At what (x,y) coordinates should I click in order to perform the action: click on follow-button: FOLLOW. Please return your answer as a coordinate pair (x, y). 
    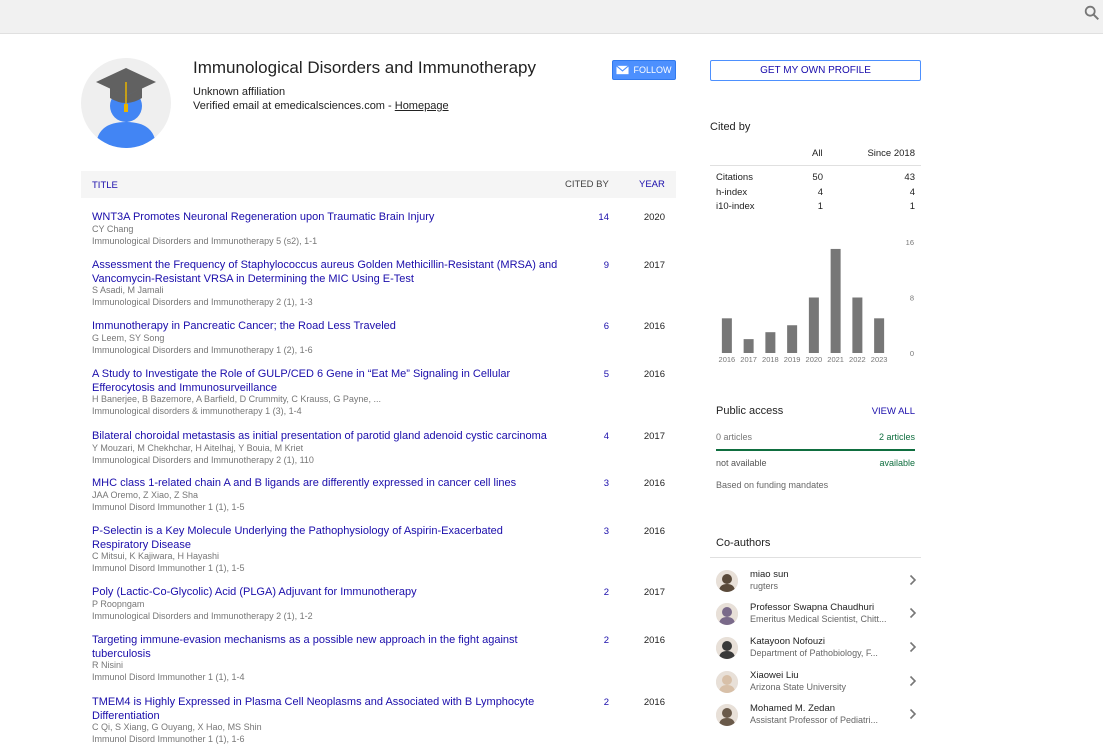
    Looking at the image, I should click on (644, 70).